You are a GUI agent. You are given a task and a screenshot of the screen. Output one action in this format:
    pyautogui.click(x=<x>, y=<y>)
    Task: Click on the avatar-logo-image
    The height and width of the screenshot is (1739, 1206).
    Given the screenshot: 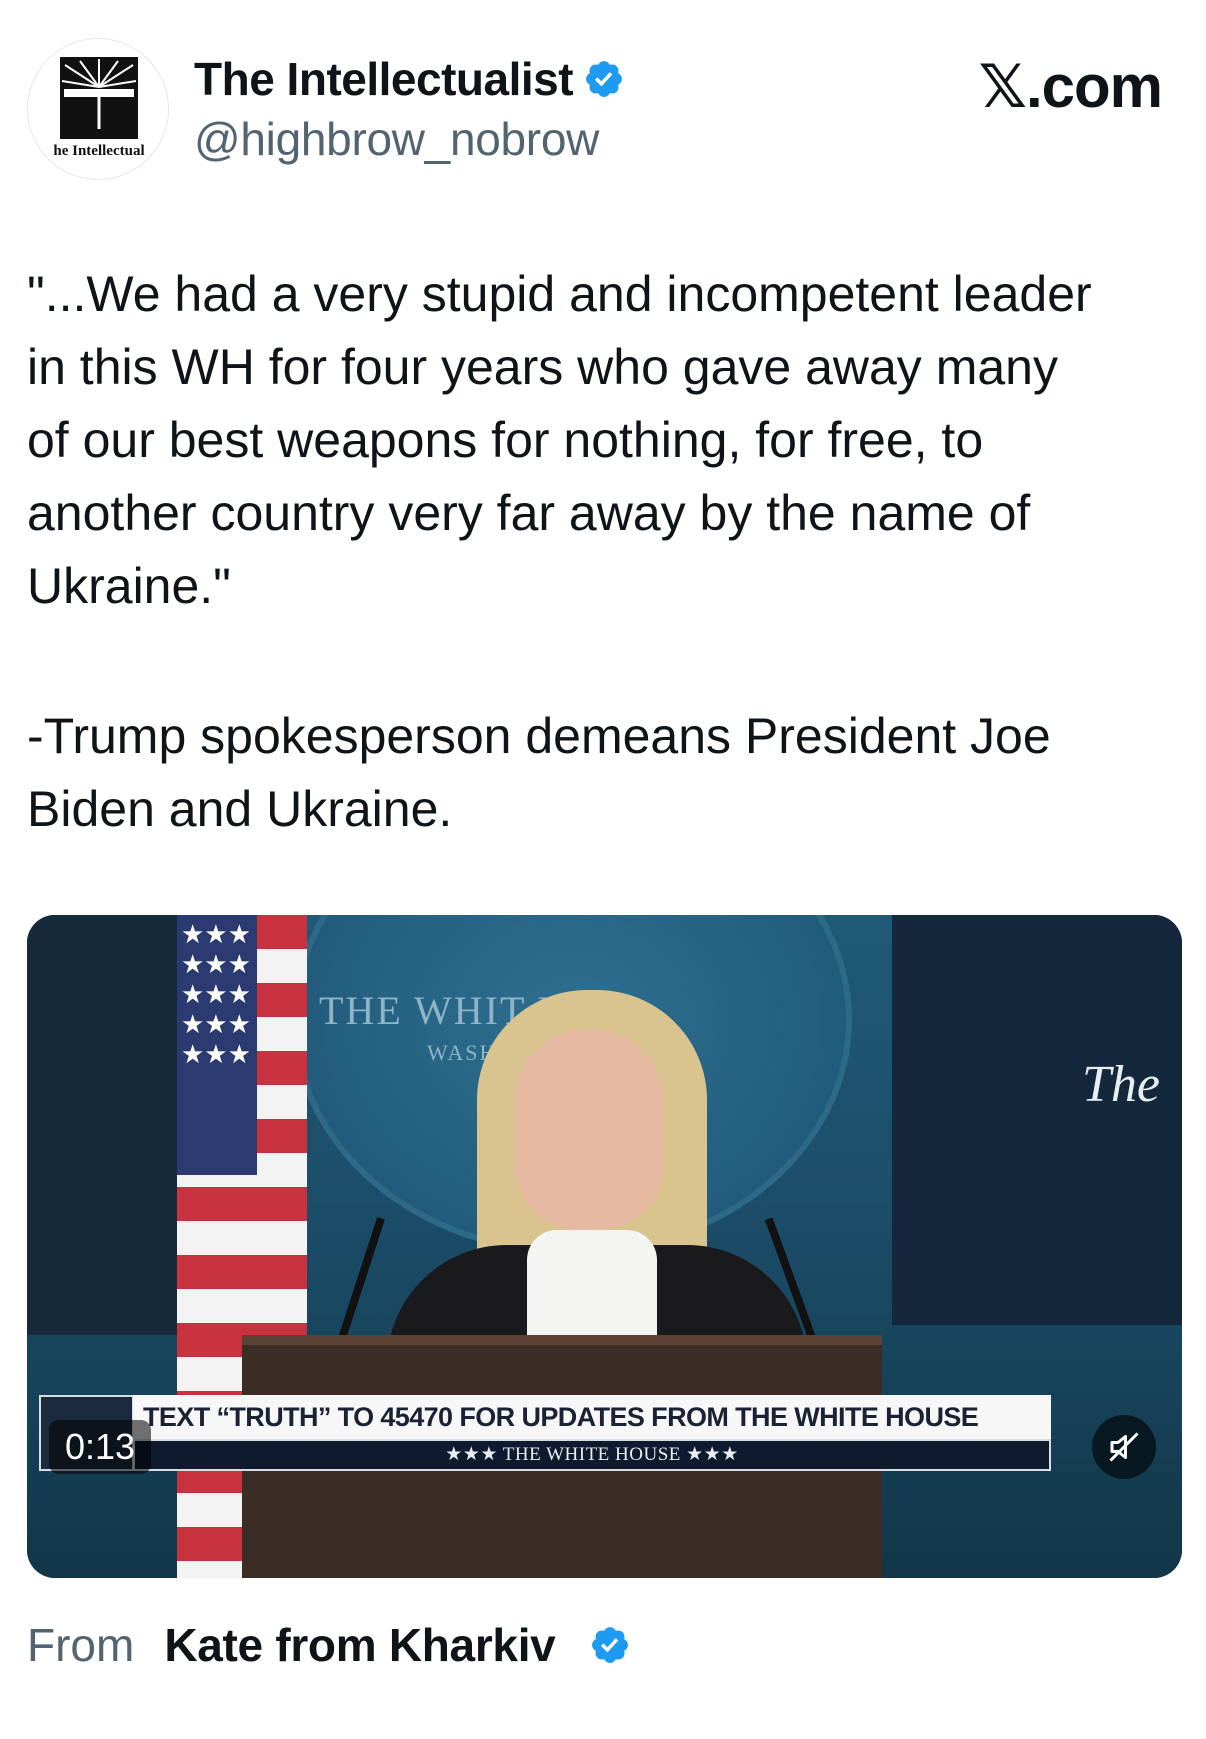 What is the action you would take?
    pyautogui.click(x=99, y=98)
    